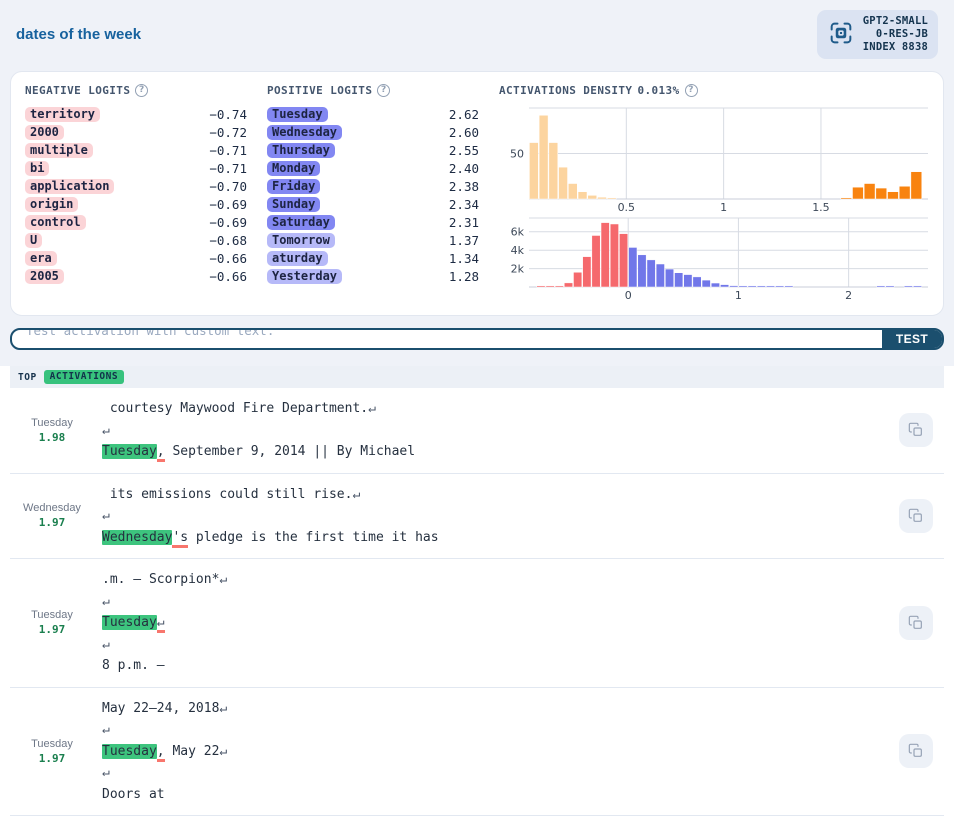  Describe the element at coordinates (877, 34) in the screenshot. I see `model-badge: GPT2-SMALL 0-RES-JB INDEX 8838` at that location.